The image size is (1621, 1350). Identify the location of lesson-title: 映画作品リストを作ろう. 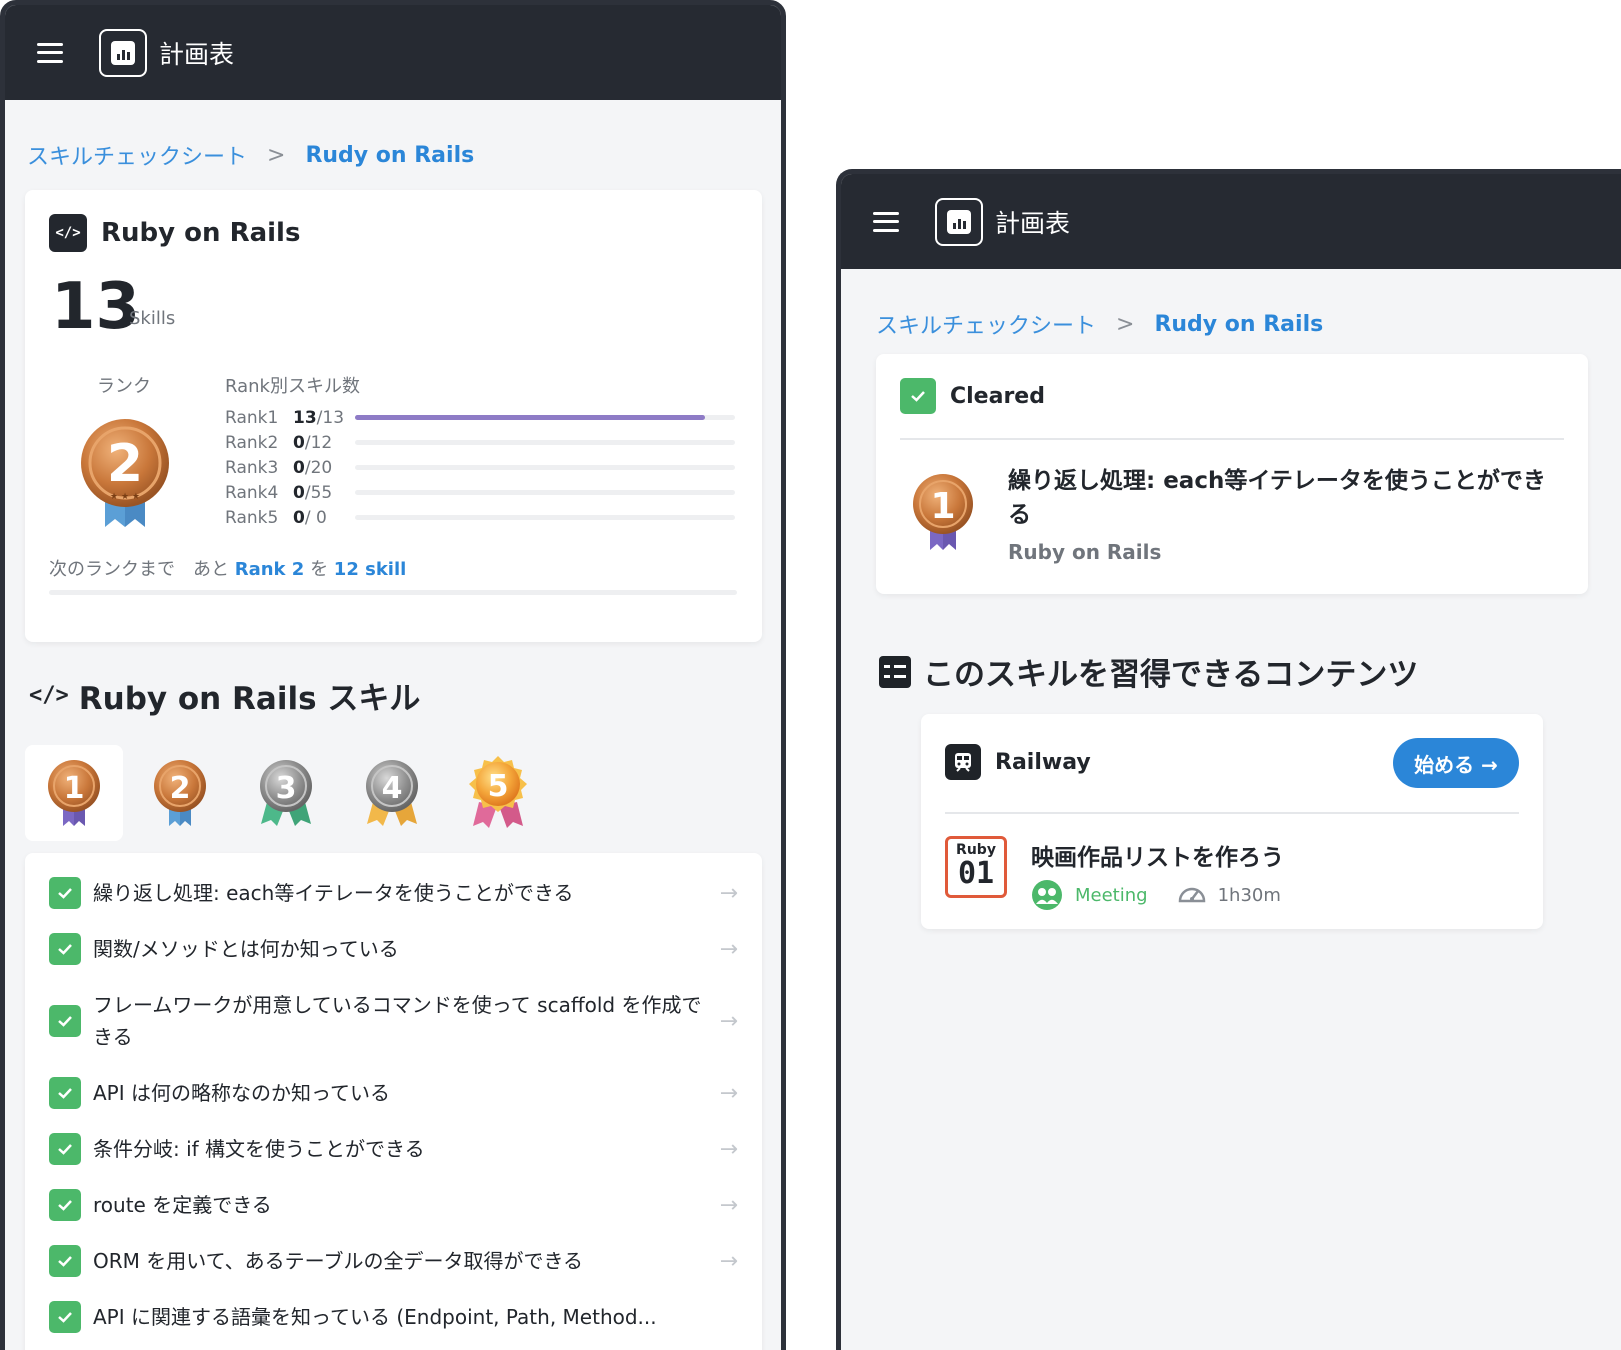
(1157, 855).